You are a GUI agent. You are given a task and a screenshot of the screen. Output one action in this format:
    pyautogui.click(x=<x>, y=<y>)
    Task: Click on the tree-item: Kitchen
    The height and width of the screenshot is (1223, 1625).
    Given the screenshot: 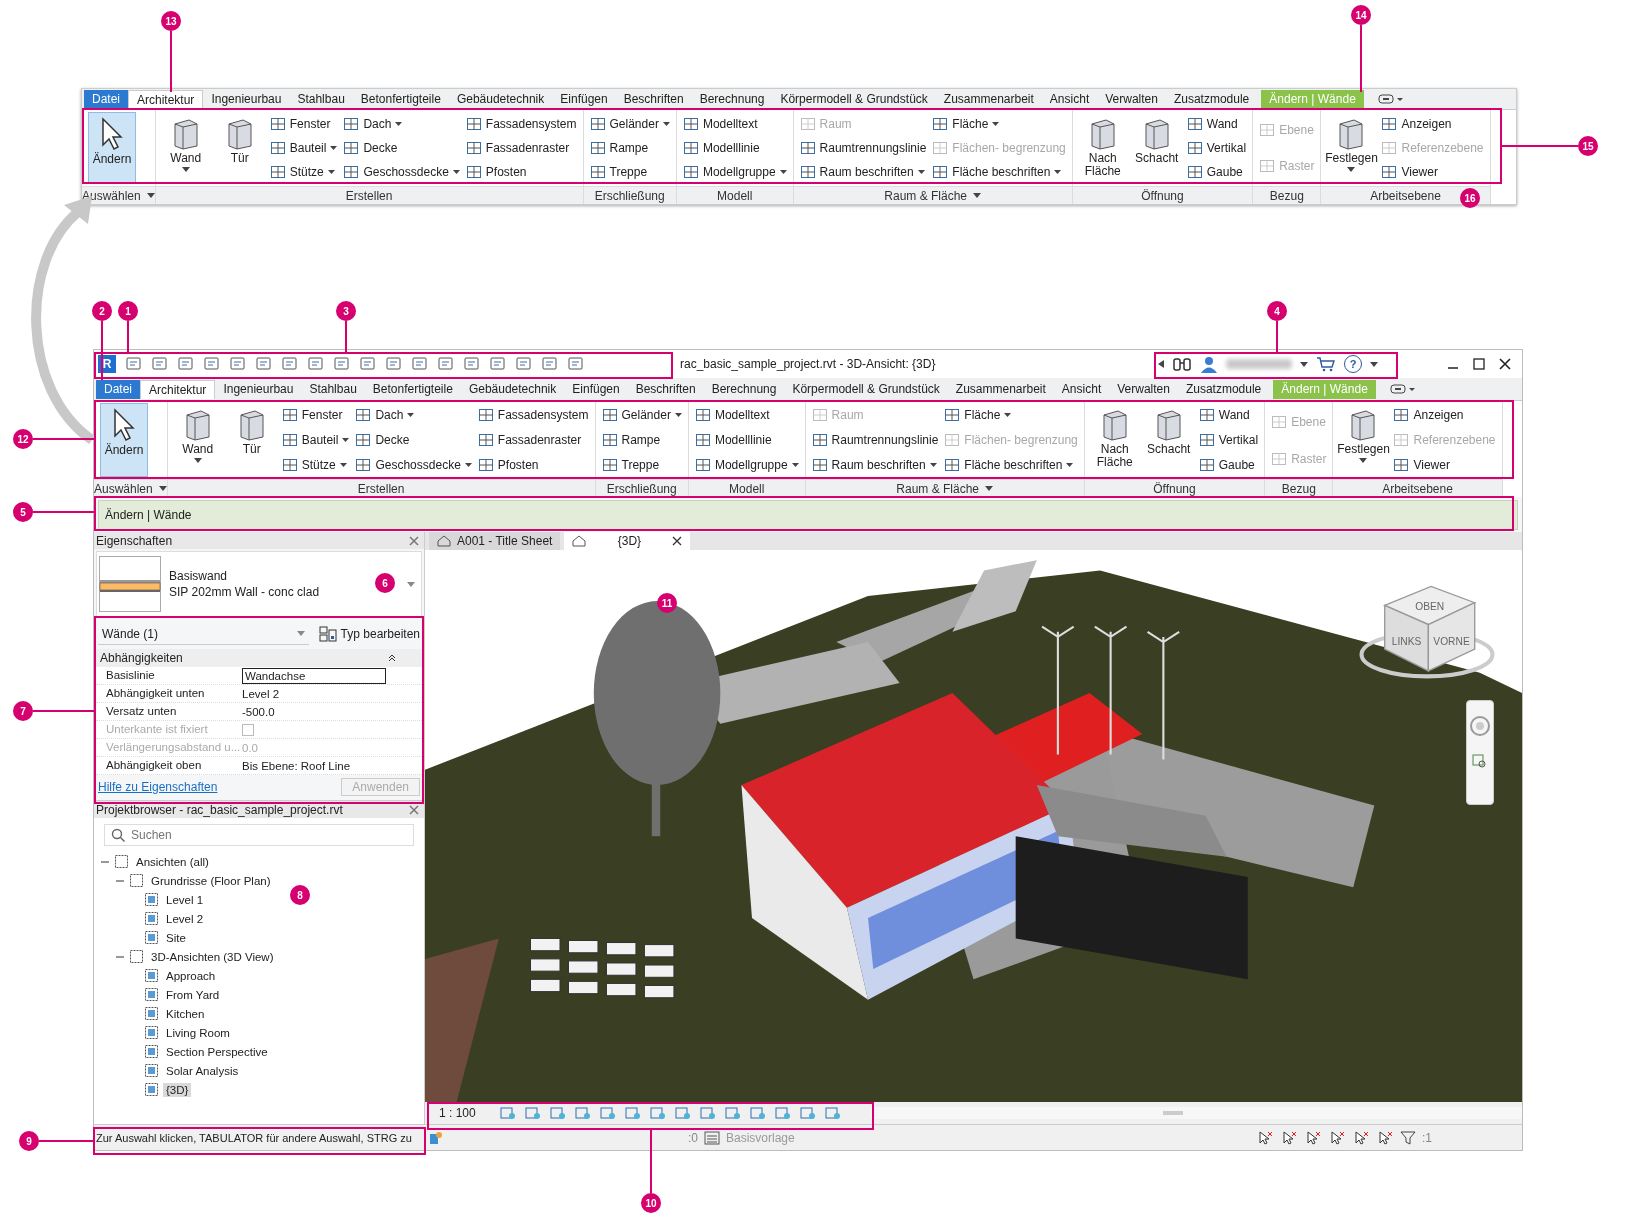 What is the action you would take?
    pyautogui.click(x=185, y=1013)
    